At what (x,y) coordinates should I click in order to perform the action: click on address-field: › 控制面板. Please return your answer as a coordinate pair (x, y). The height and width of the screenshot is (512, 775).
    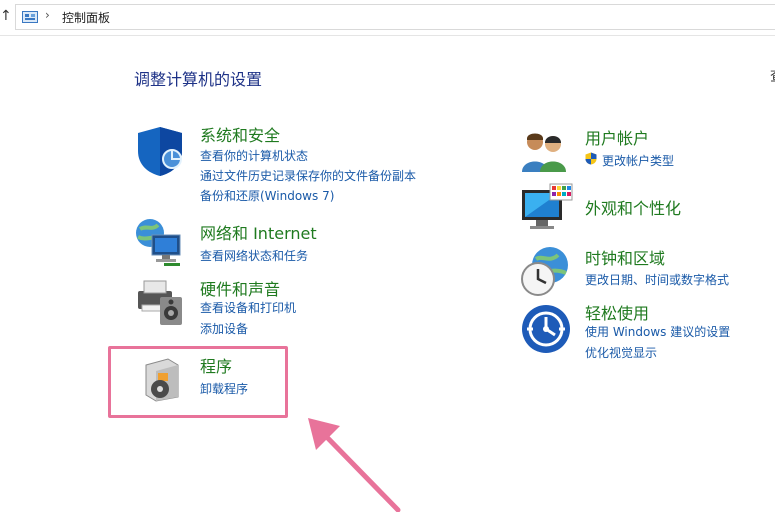
    Looking at the image, I should click on (395, 17).